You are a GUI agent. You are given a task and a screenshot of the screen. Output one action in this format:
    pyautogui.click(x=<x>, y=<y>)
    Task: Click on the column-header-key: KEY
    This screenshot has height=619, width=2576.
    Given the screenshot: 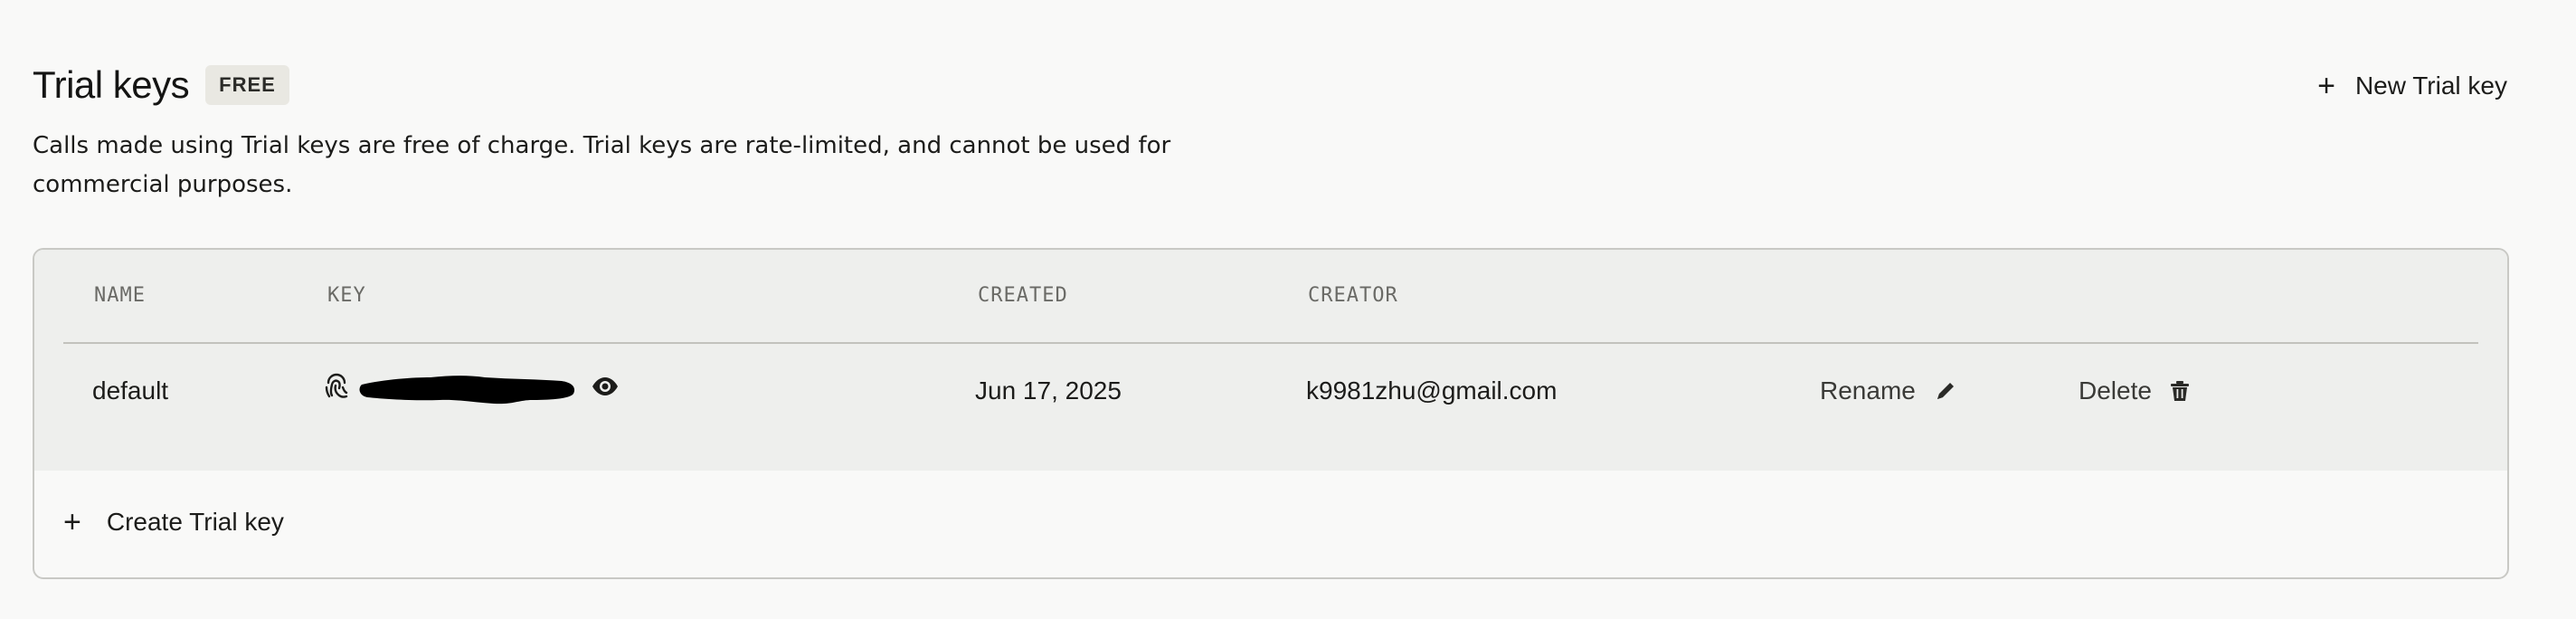 What is the action you would take?
    pyautogui.click(x=347, y=295)
    